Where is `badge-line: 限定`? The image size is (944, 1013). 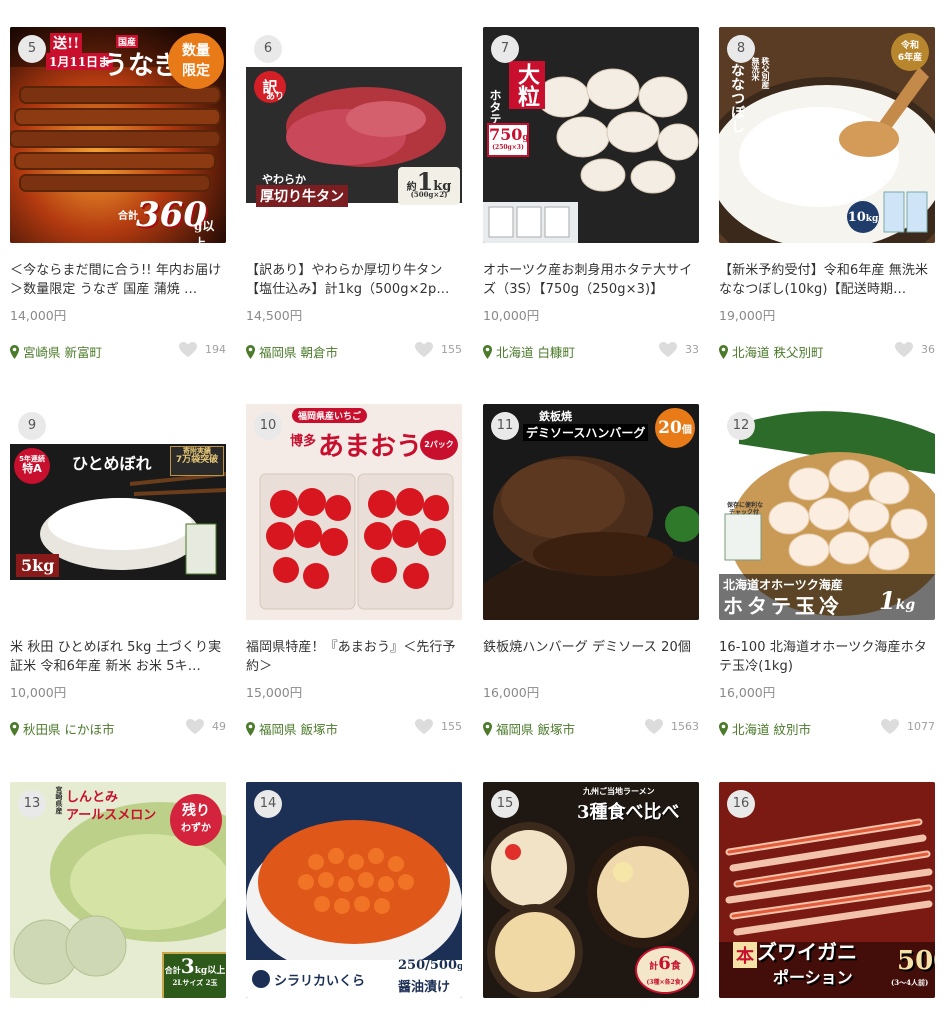 badge-line: 限定 is located at coordinates (196, 71).